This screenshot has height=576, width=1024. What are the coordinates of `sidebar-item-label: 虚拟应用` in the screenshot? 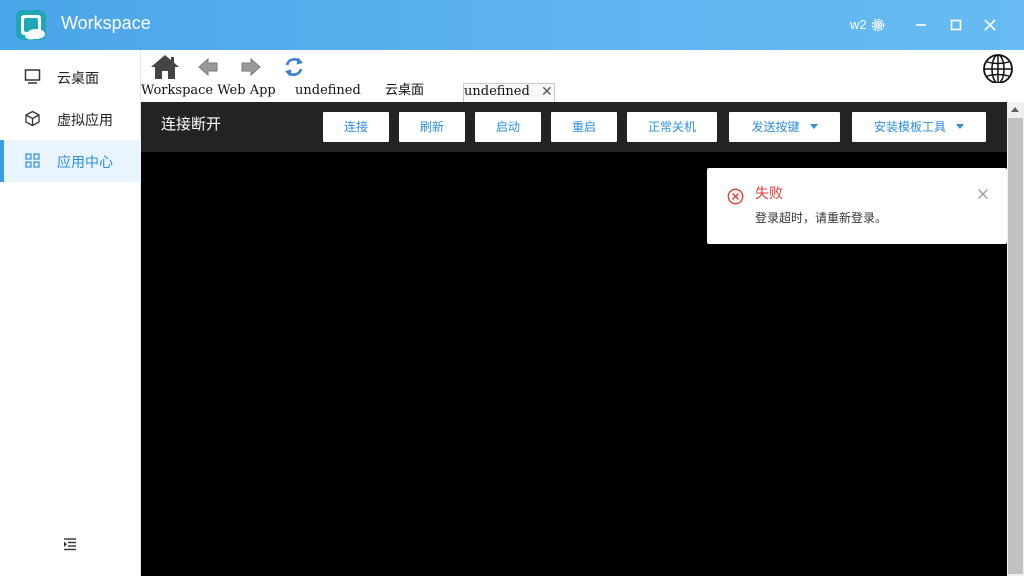 It's located at (85, 120).